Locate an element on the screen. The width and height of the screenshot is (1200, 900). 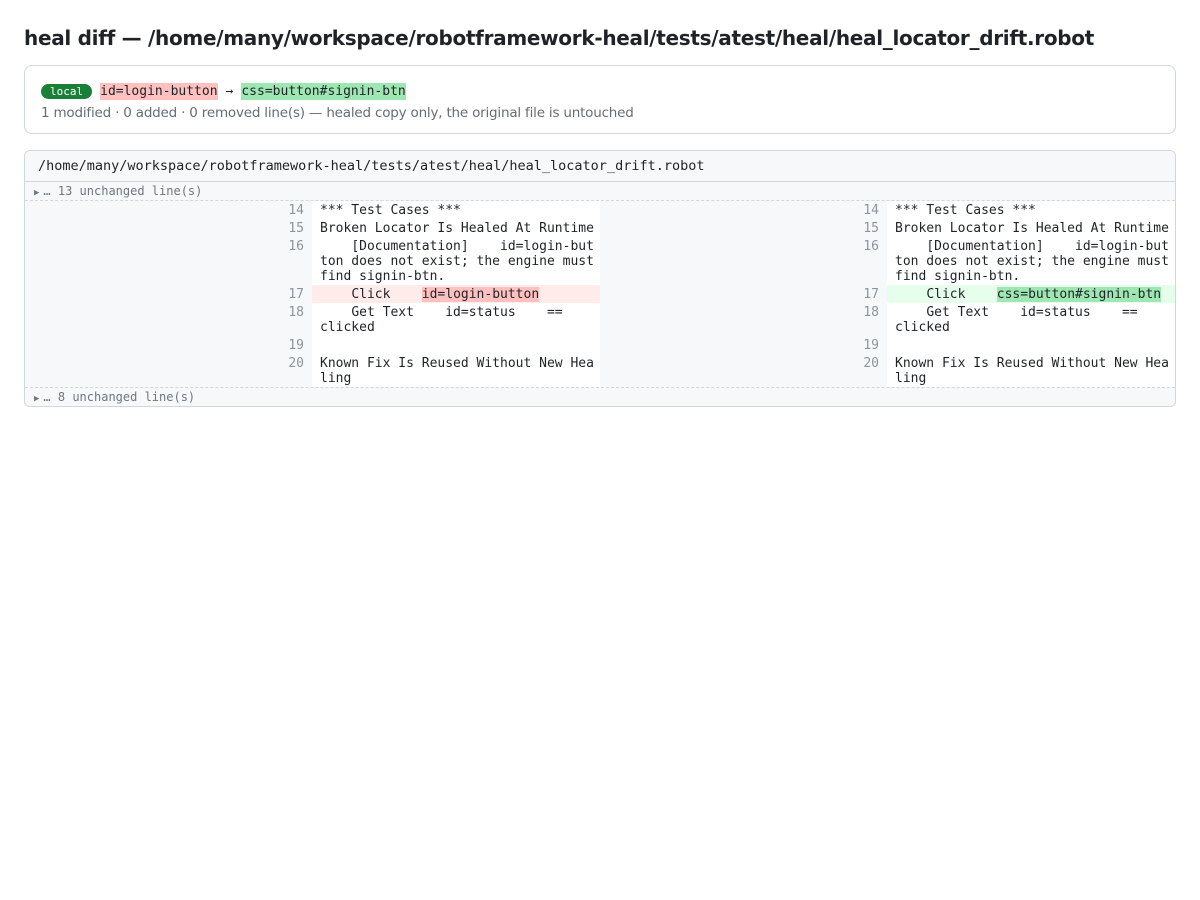
right-line-number: 19 is located at coordinates (743, 345).